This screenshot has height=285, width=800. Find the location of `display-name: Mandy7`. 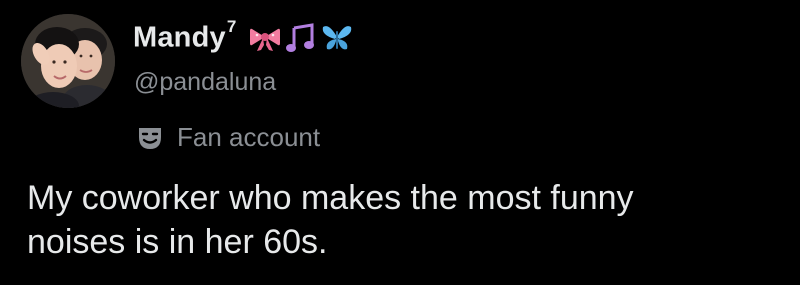

display-name: Mandy7 is located at coordinates (185, 36).